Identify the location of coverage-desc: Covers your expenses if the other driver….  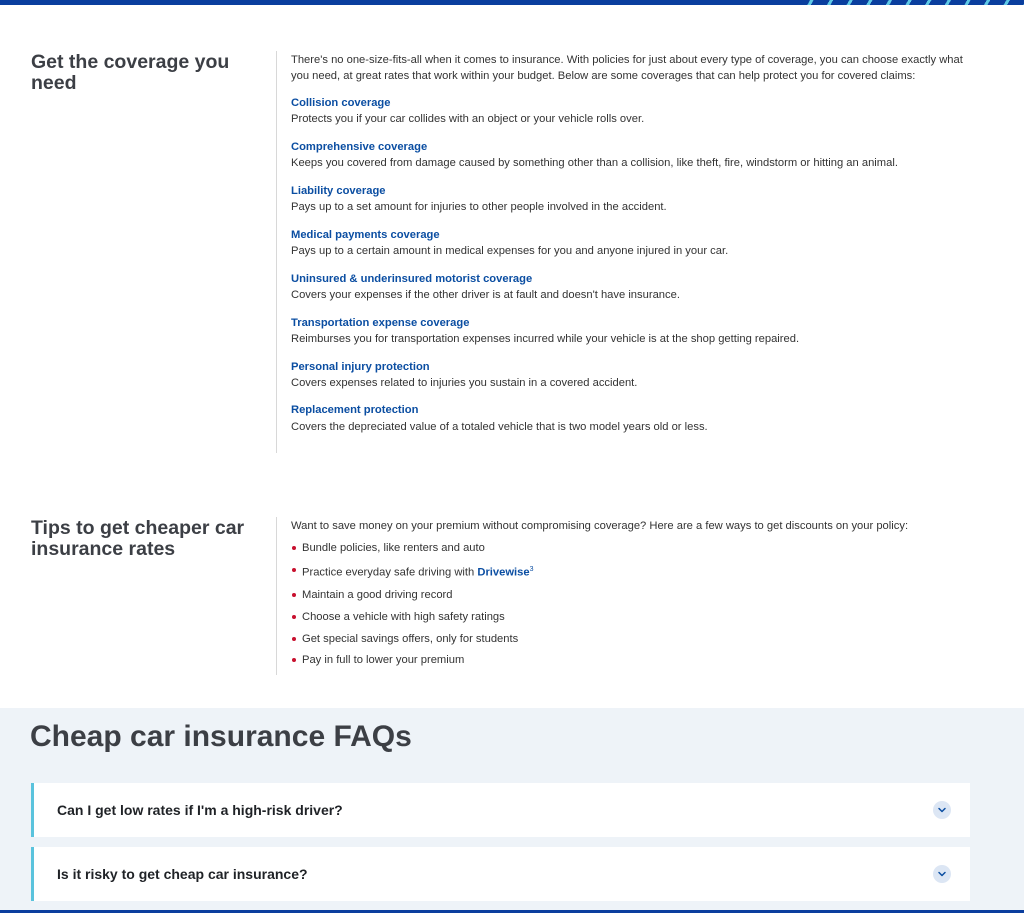
(485, 294).